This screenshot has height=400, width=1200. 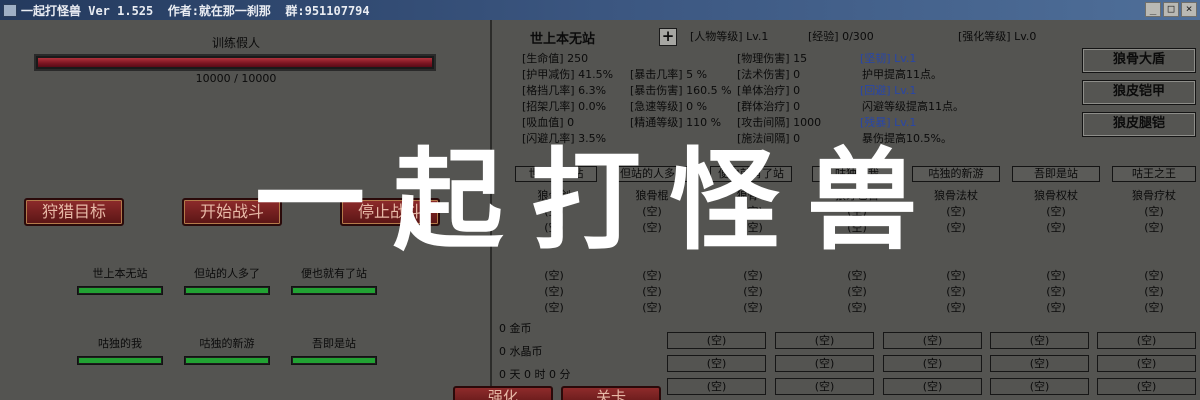 What do you see at coordinates (841, 36) in the screenshot?
I see `character-exp: [经验] 0/300` at bounding box center [841, 36].